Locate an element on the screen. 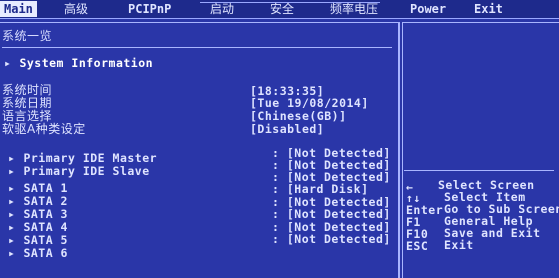 The width and height of the screenshot is (559, 278). device-label: SATA 4 is located at coordinates (45, 227).